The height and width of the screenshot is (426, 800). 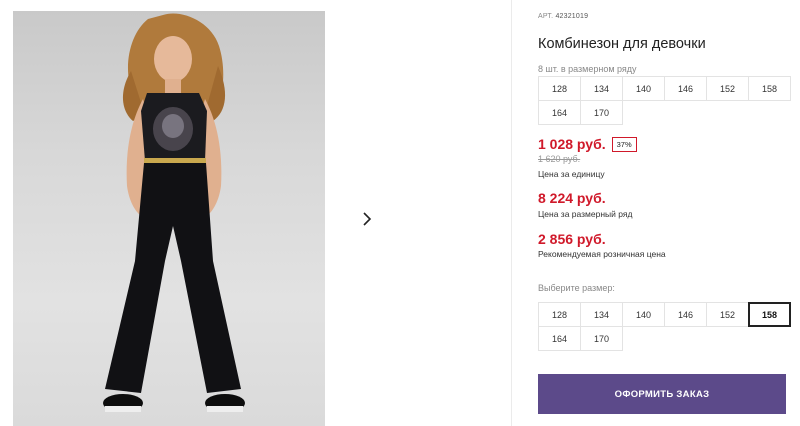 I want to click on size-option: 134, so click(x=601, y=314).